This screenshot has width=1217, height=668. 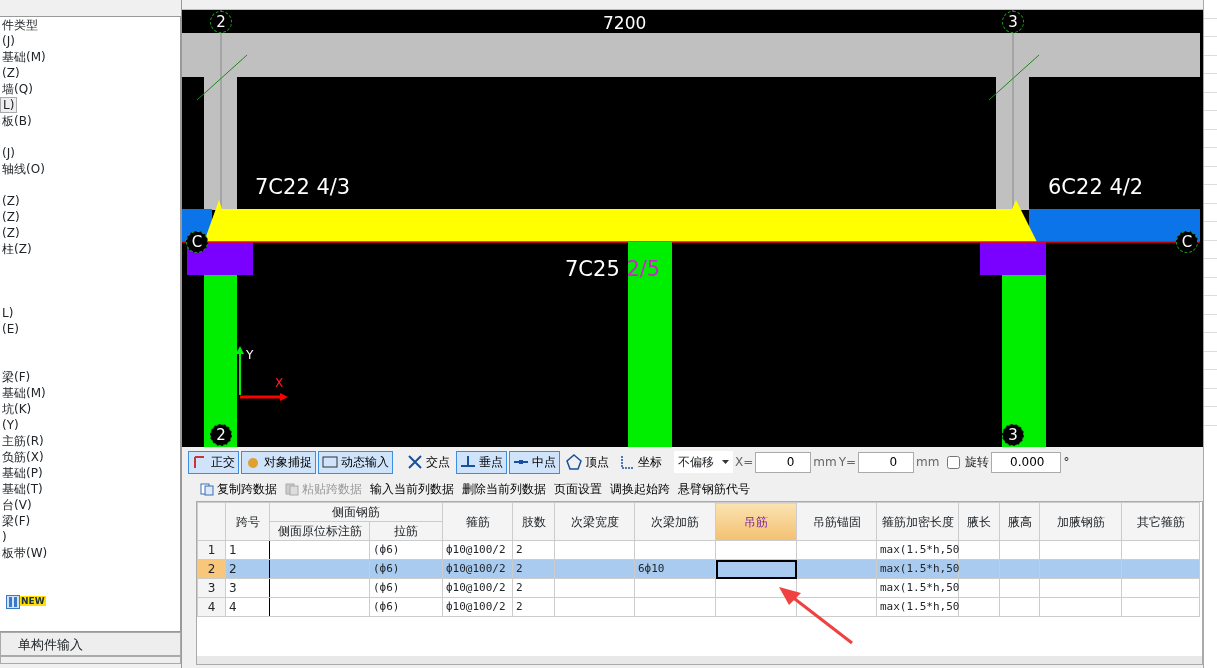 What do you see at coordinates (613, 269) in the screenshot?
I see `beam-label: 7C25 2/5` at bounding box center [613, 269].